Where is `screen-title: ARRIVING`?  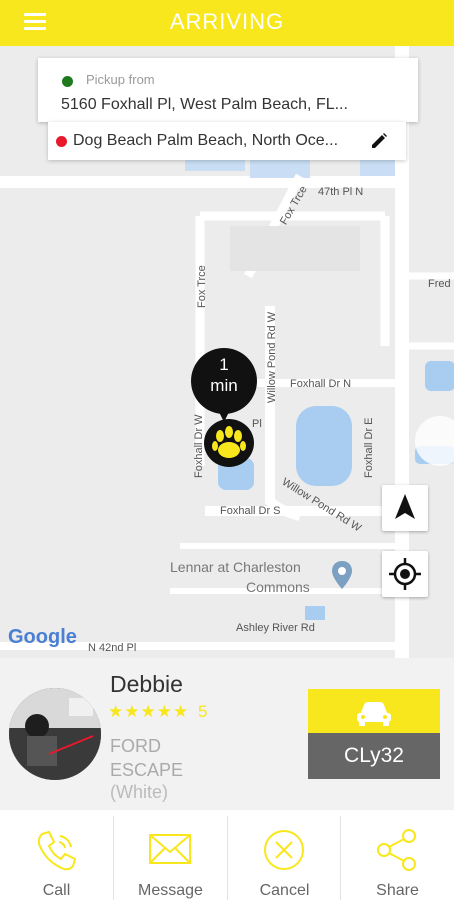 screen-title: ARRIVING is located at coordinates (227, 21).